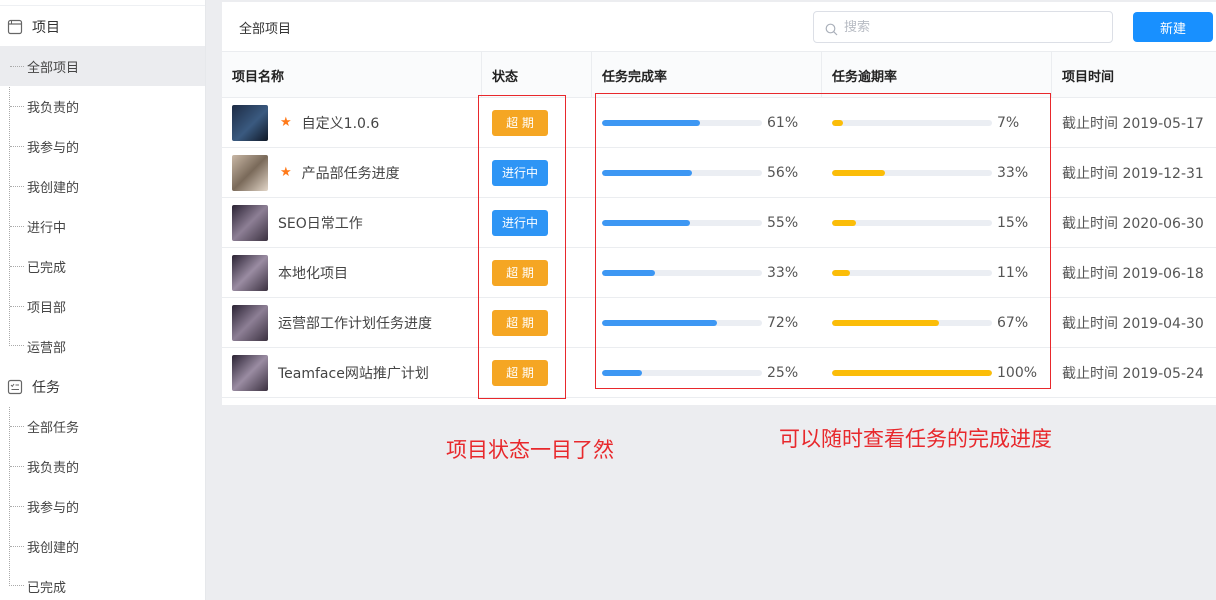 This screenshot has height=600, width=1216. What do you see at coordinates (102, 546) in the screenshot?
I see `sidebar-item-task-created: 我创建的` at bounding box center [102, 546].